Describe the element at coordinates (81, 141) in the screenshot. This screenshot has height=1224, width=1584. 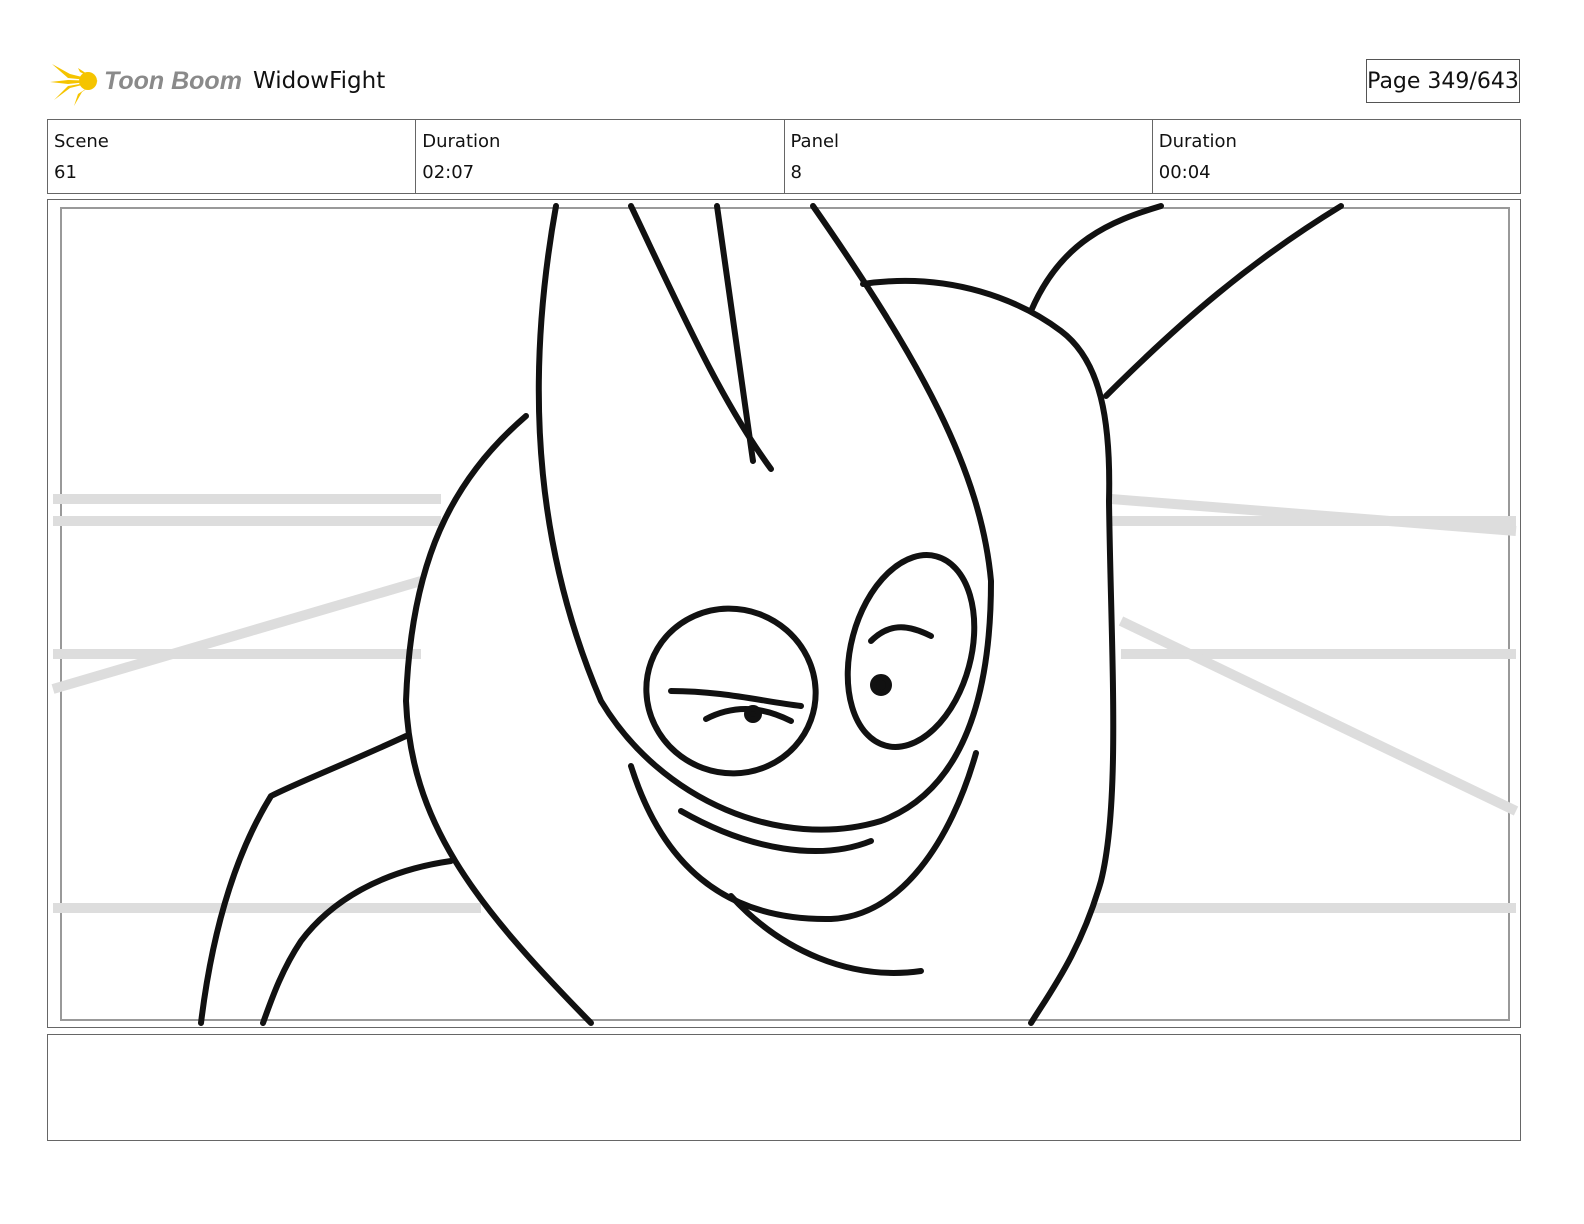
I see `scene-label: Scene` at that location.